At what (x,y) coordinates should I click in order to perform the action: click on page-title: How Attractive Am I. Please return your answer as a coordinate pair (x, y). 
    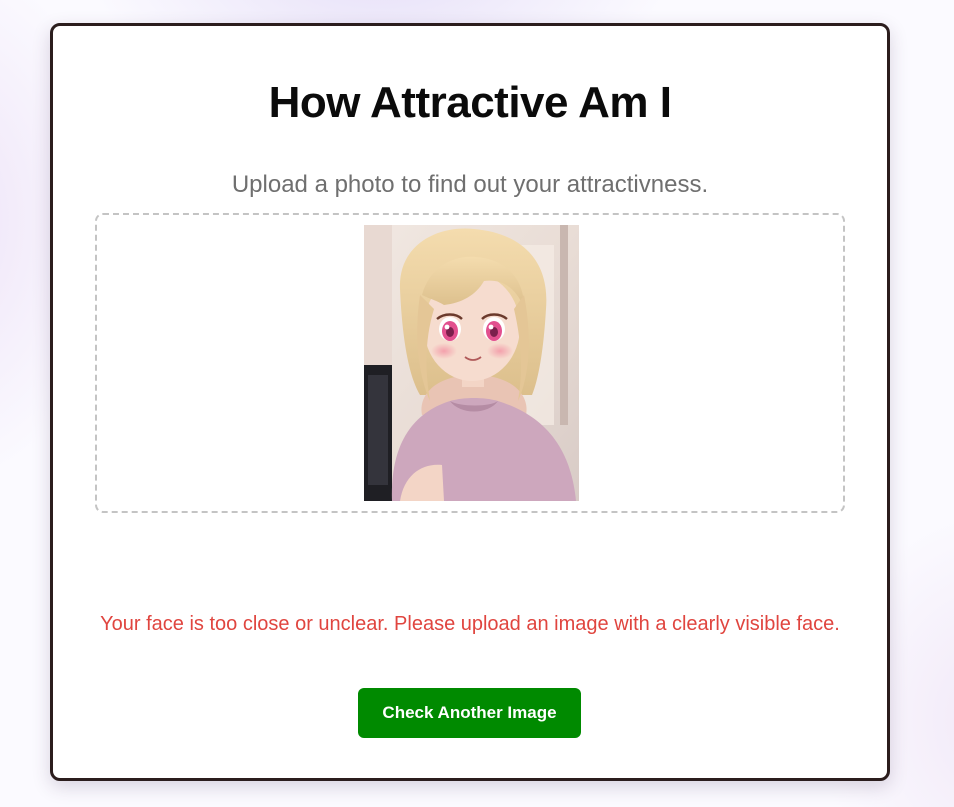
    Looking at the image, I should click on (470, 102).